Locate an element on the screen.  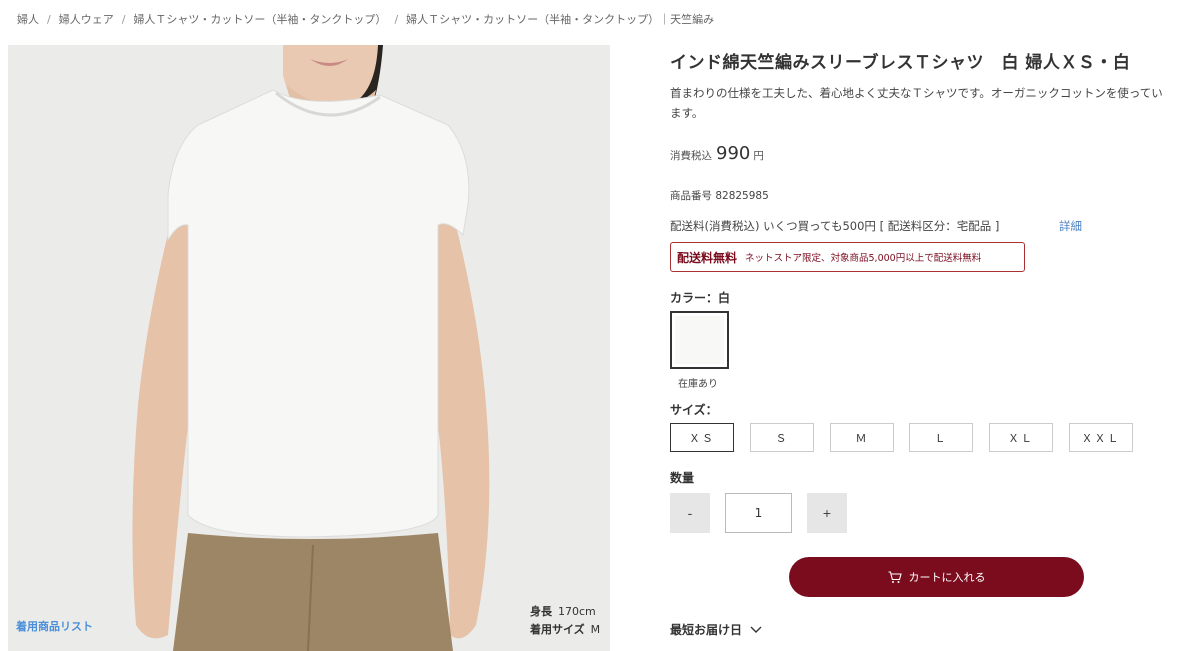
size-option-xs: ＸＳ is located at coordinates (702, 437).